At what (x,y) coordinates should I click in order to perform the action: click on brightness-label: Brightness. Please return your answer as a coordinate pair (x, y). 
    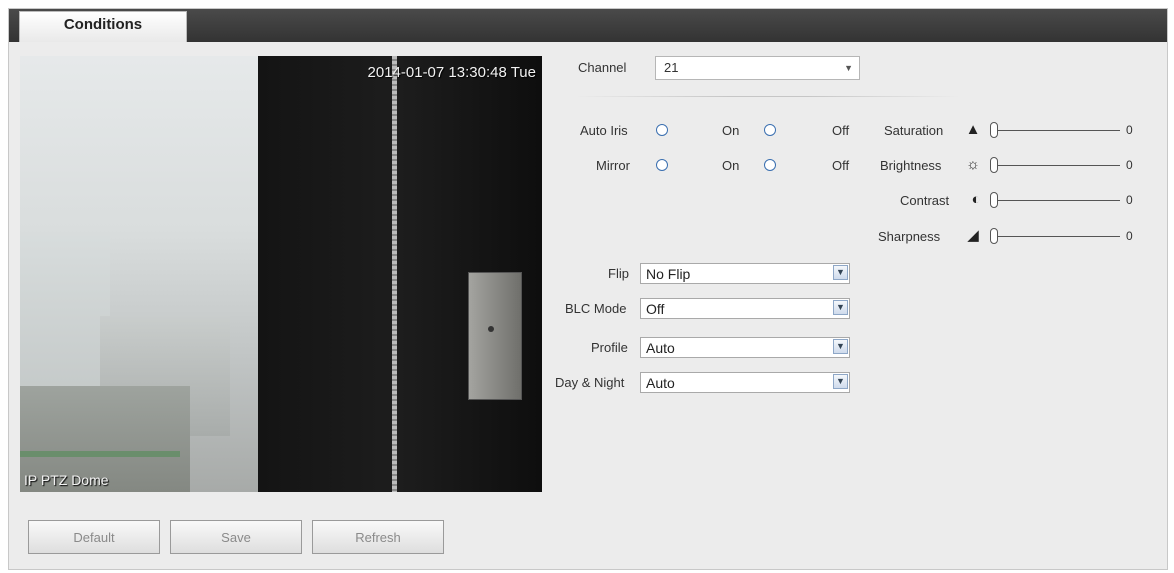
    Looking at the image, I should click on (911, 165).